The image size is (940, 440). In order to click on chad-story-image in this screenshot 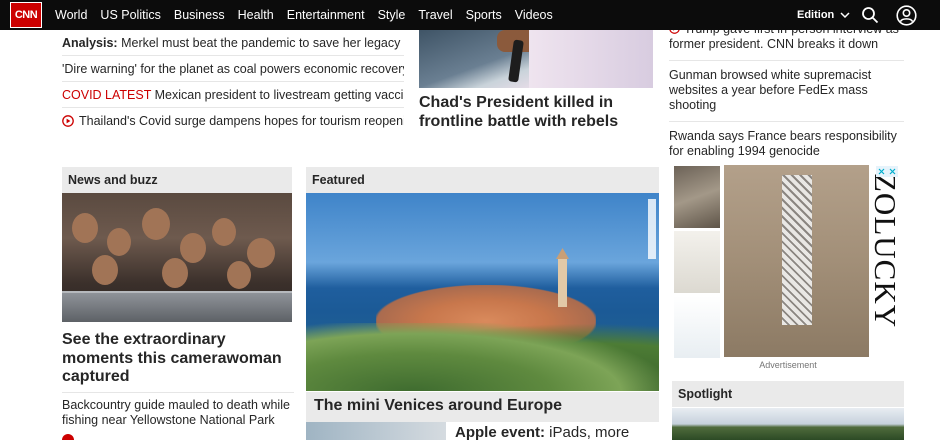, I will do `click(536, 59)`.